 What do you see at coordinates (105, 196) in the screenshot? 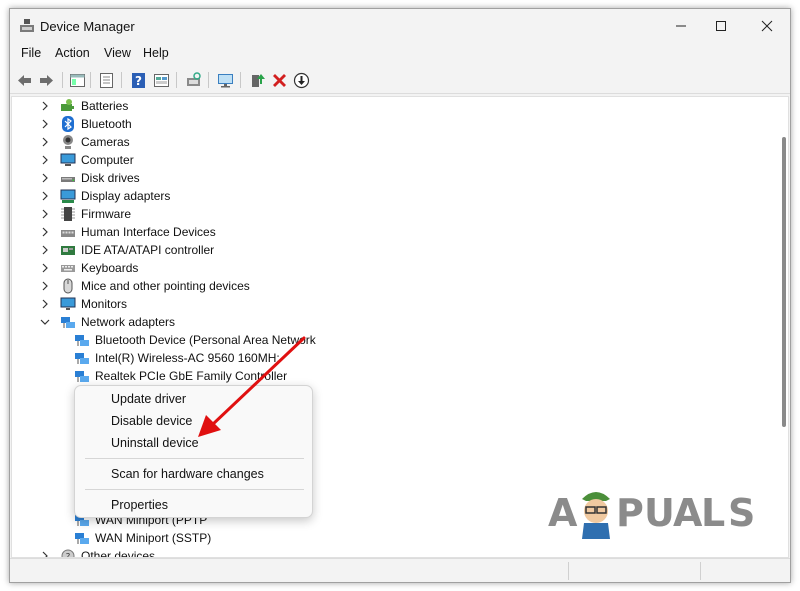
I see `tree-item-display-adapters: Display adapters` at bounding box center [105, 196].